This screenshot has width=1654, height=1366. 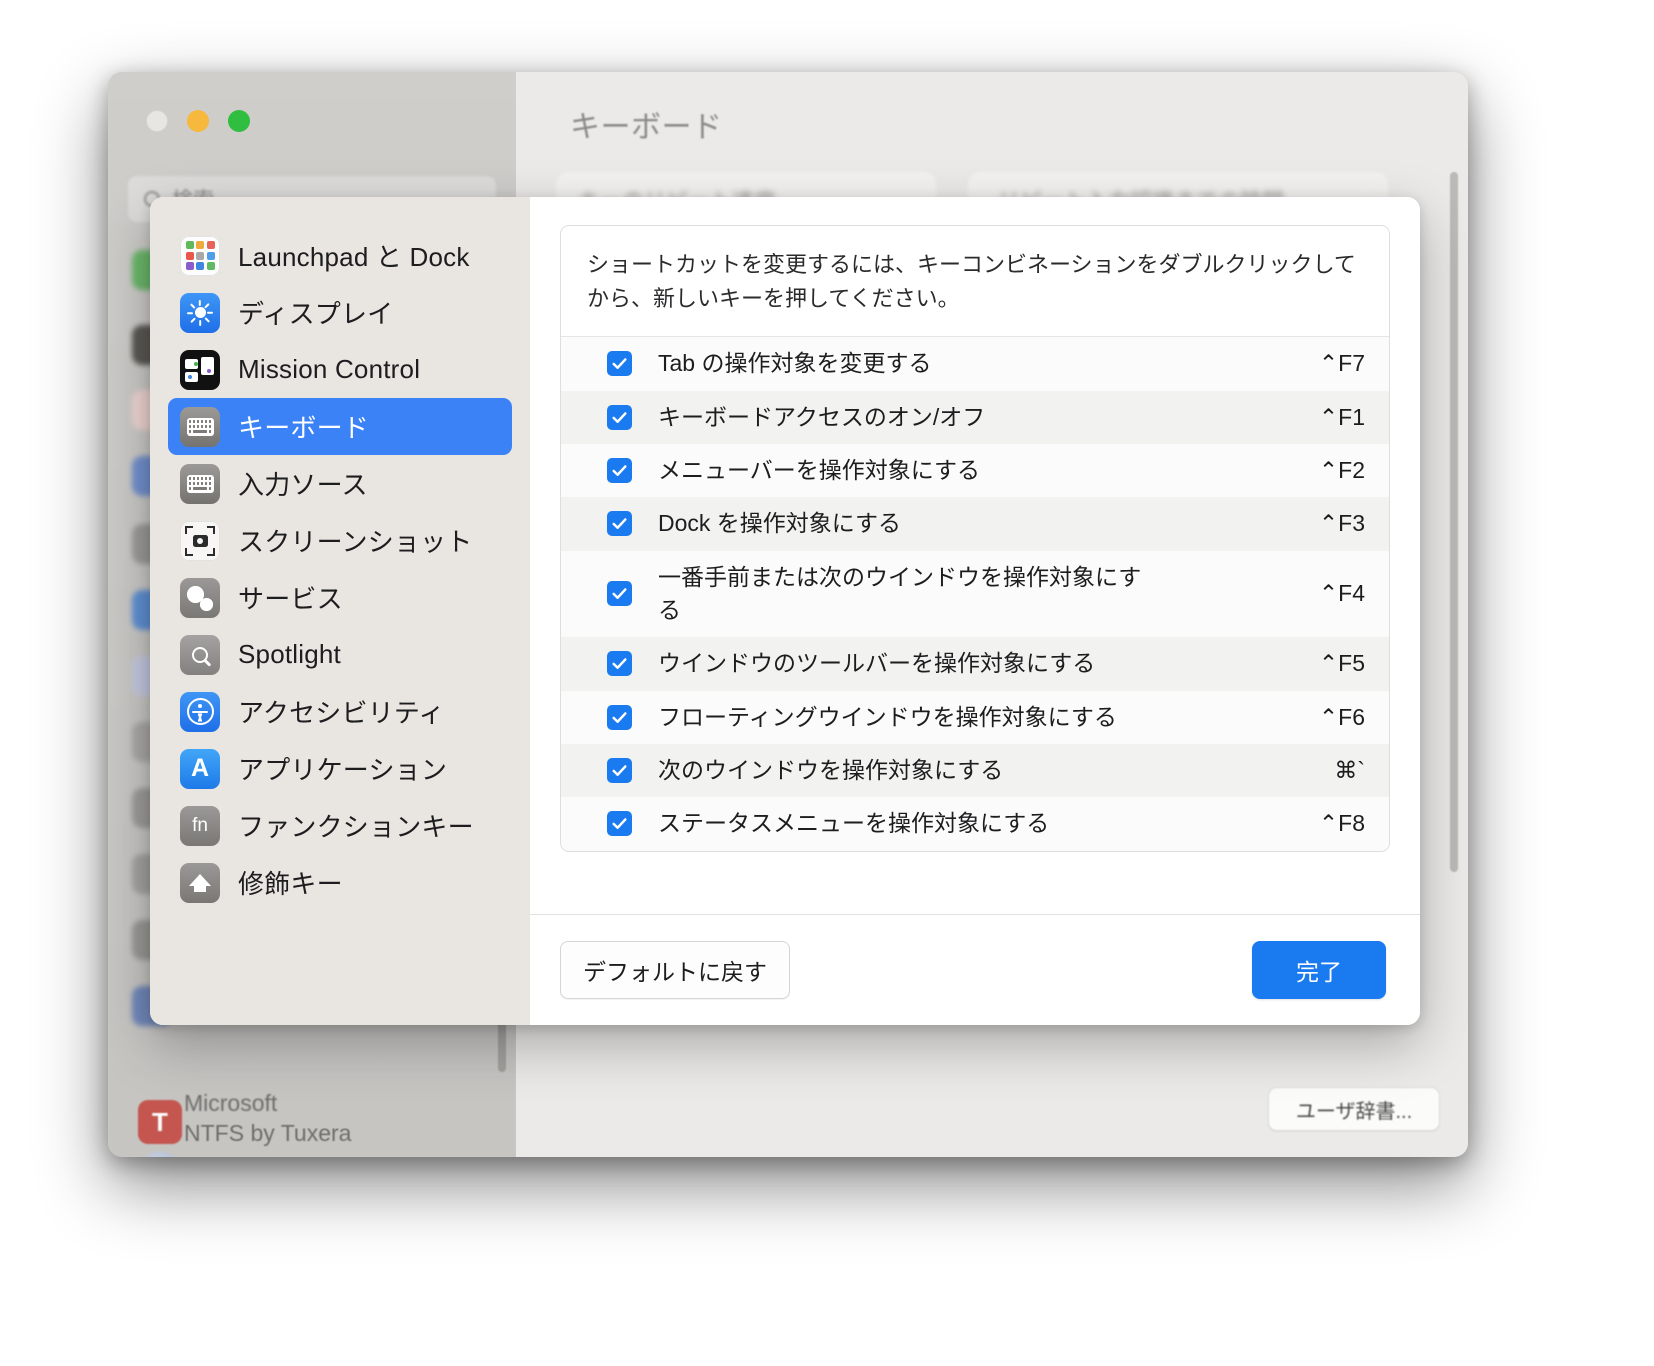 I want to click on sidebar-item-spotlight: Spotlight, so click(x=340, y=654).